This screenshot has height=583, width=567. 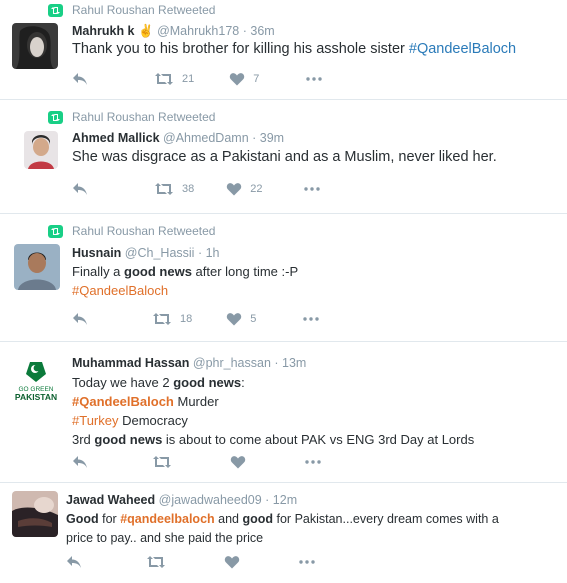 What do you see at coordinates (96, 253) in the screenshot?
I see `author-name: Husnain` at bounding box center [96, 253].